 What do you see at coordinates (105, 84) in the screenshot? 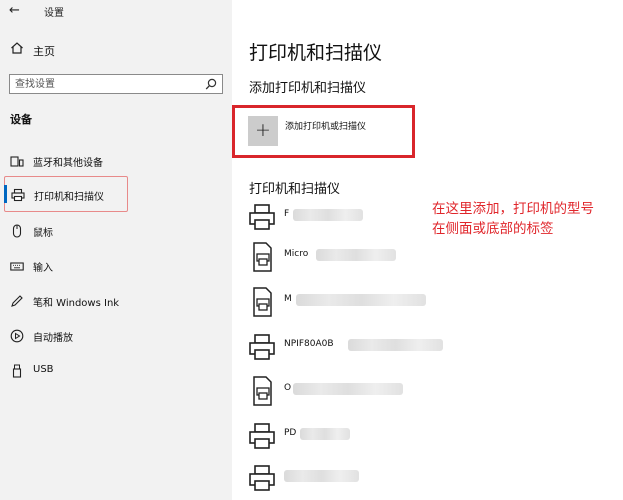
I see `search-input` at bounding box center [105, 84].